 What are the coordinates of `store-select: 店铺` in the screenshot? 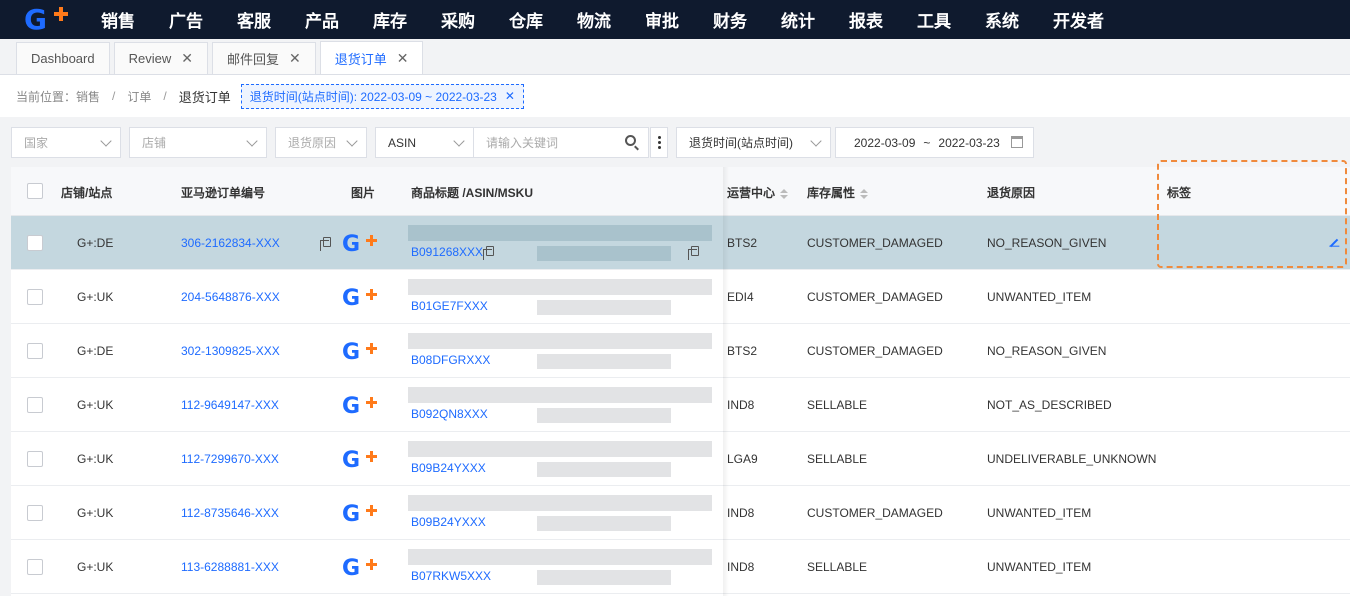 It's located at (198, 142).